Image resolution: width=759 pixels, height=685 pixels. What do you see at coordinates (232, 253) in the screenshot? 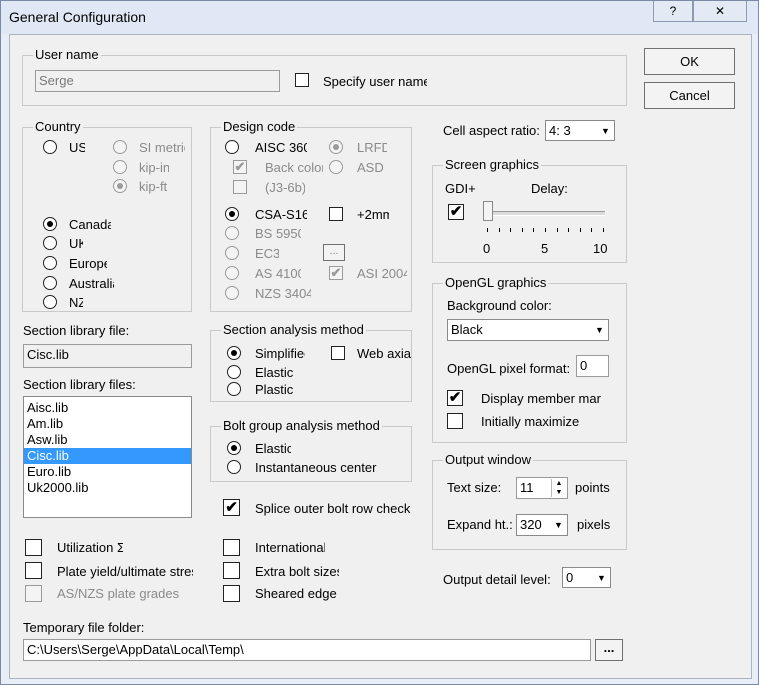
I see `design-ec-radio` at bounding box center [232, 253].